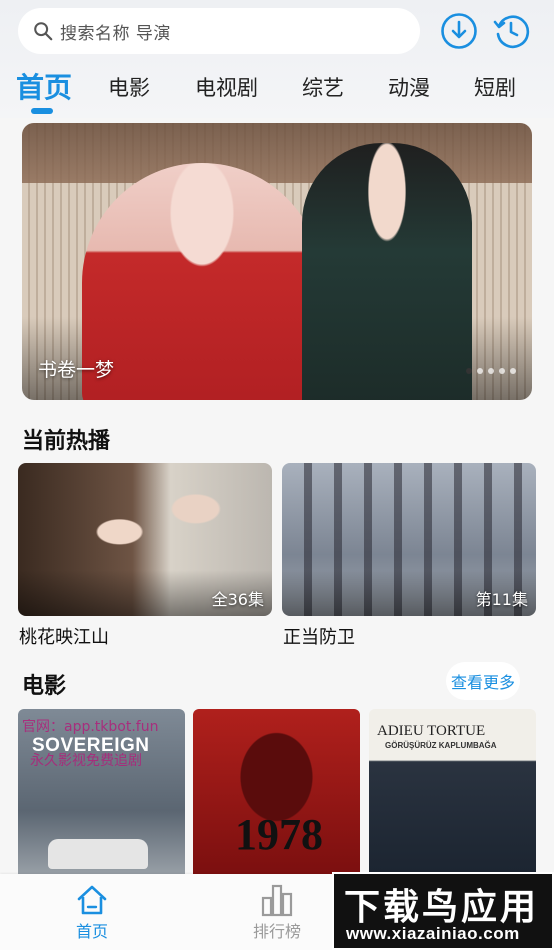  What do you see at coordinates (323, 87) in the screenshot?
I see `tab-variety: 综艺` at bounding box center [323, 87].